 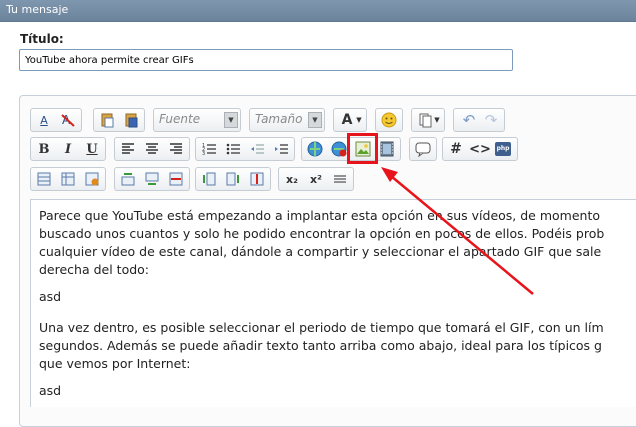 I want to click on toolbar-row-3: x₂ x², so click(x=328, y=180).